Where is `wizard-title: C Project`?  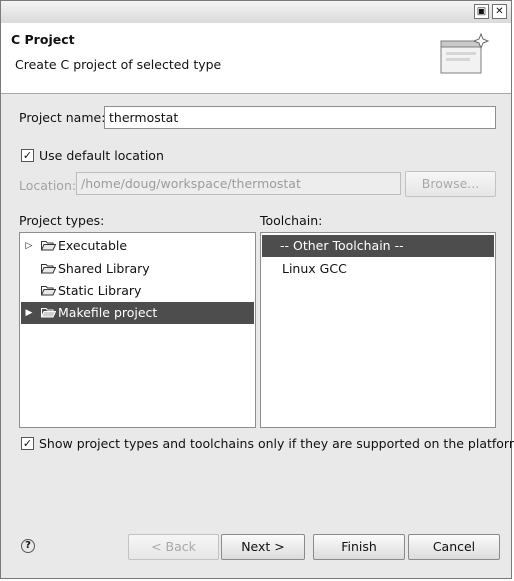 wizard-title: C Project is located at coordinates (43, 39).